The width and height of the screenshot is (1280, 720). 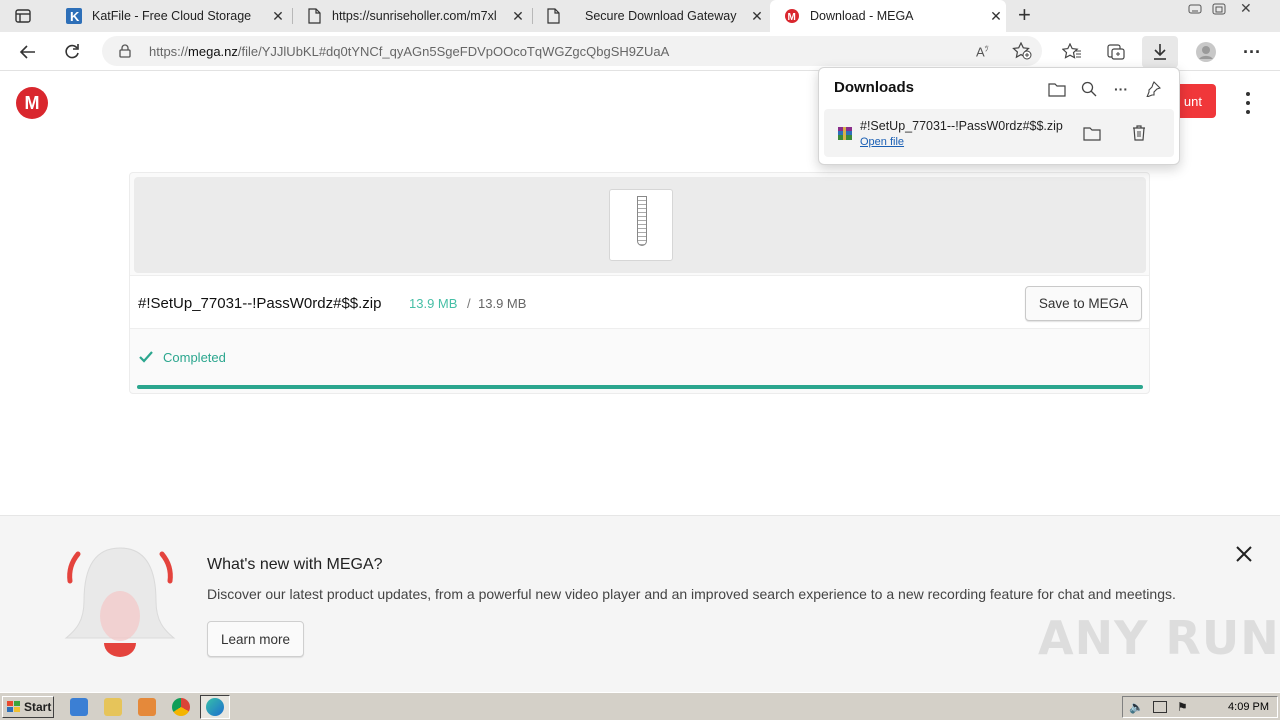 What do you see at coordinates (1029, 15) in the screenshot?
I see `new-tab-icon: +` at bounding box center [1029, 15].